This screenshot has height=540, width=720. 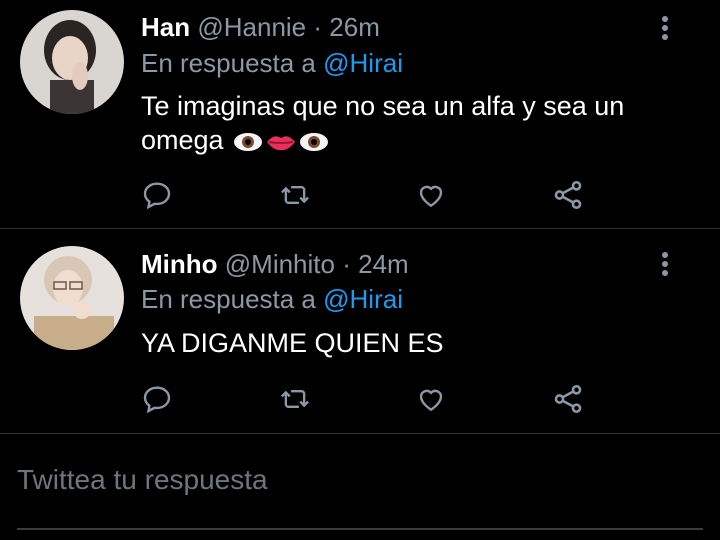 I want to click on author-handle: @Minhito, so click(x=280, y=264).